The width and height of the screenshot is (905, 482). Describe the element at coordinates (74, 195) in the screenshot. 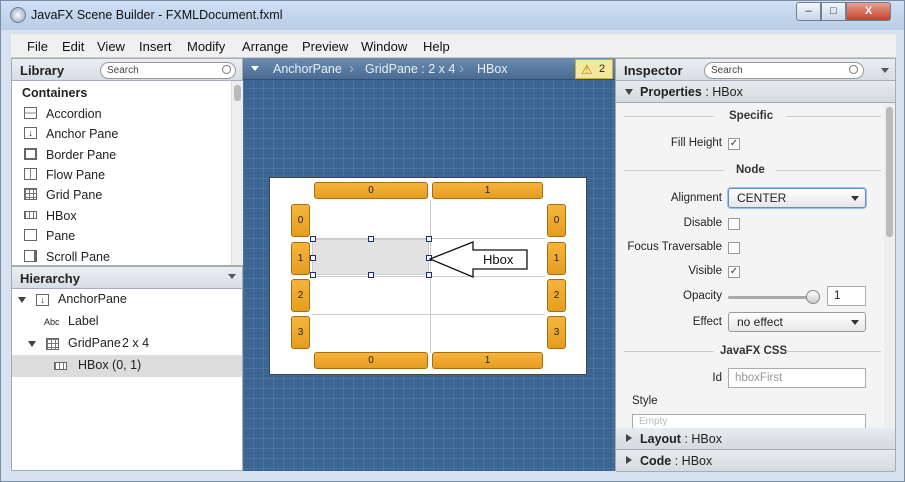

I see `library-item-label: Grid Pane` at that location.